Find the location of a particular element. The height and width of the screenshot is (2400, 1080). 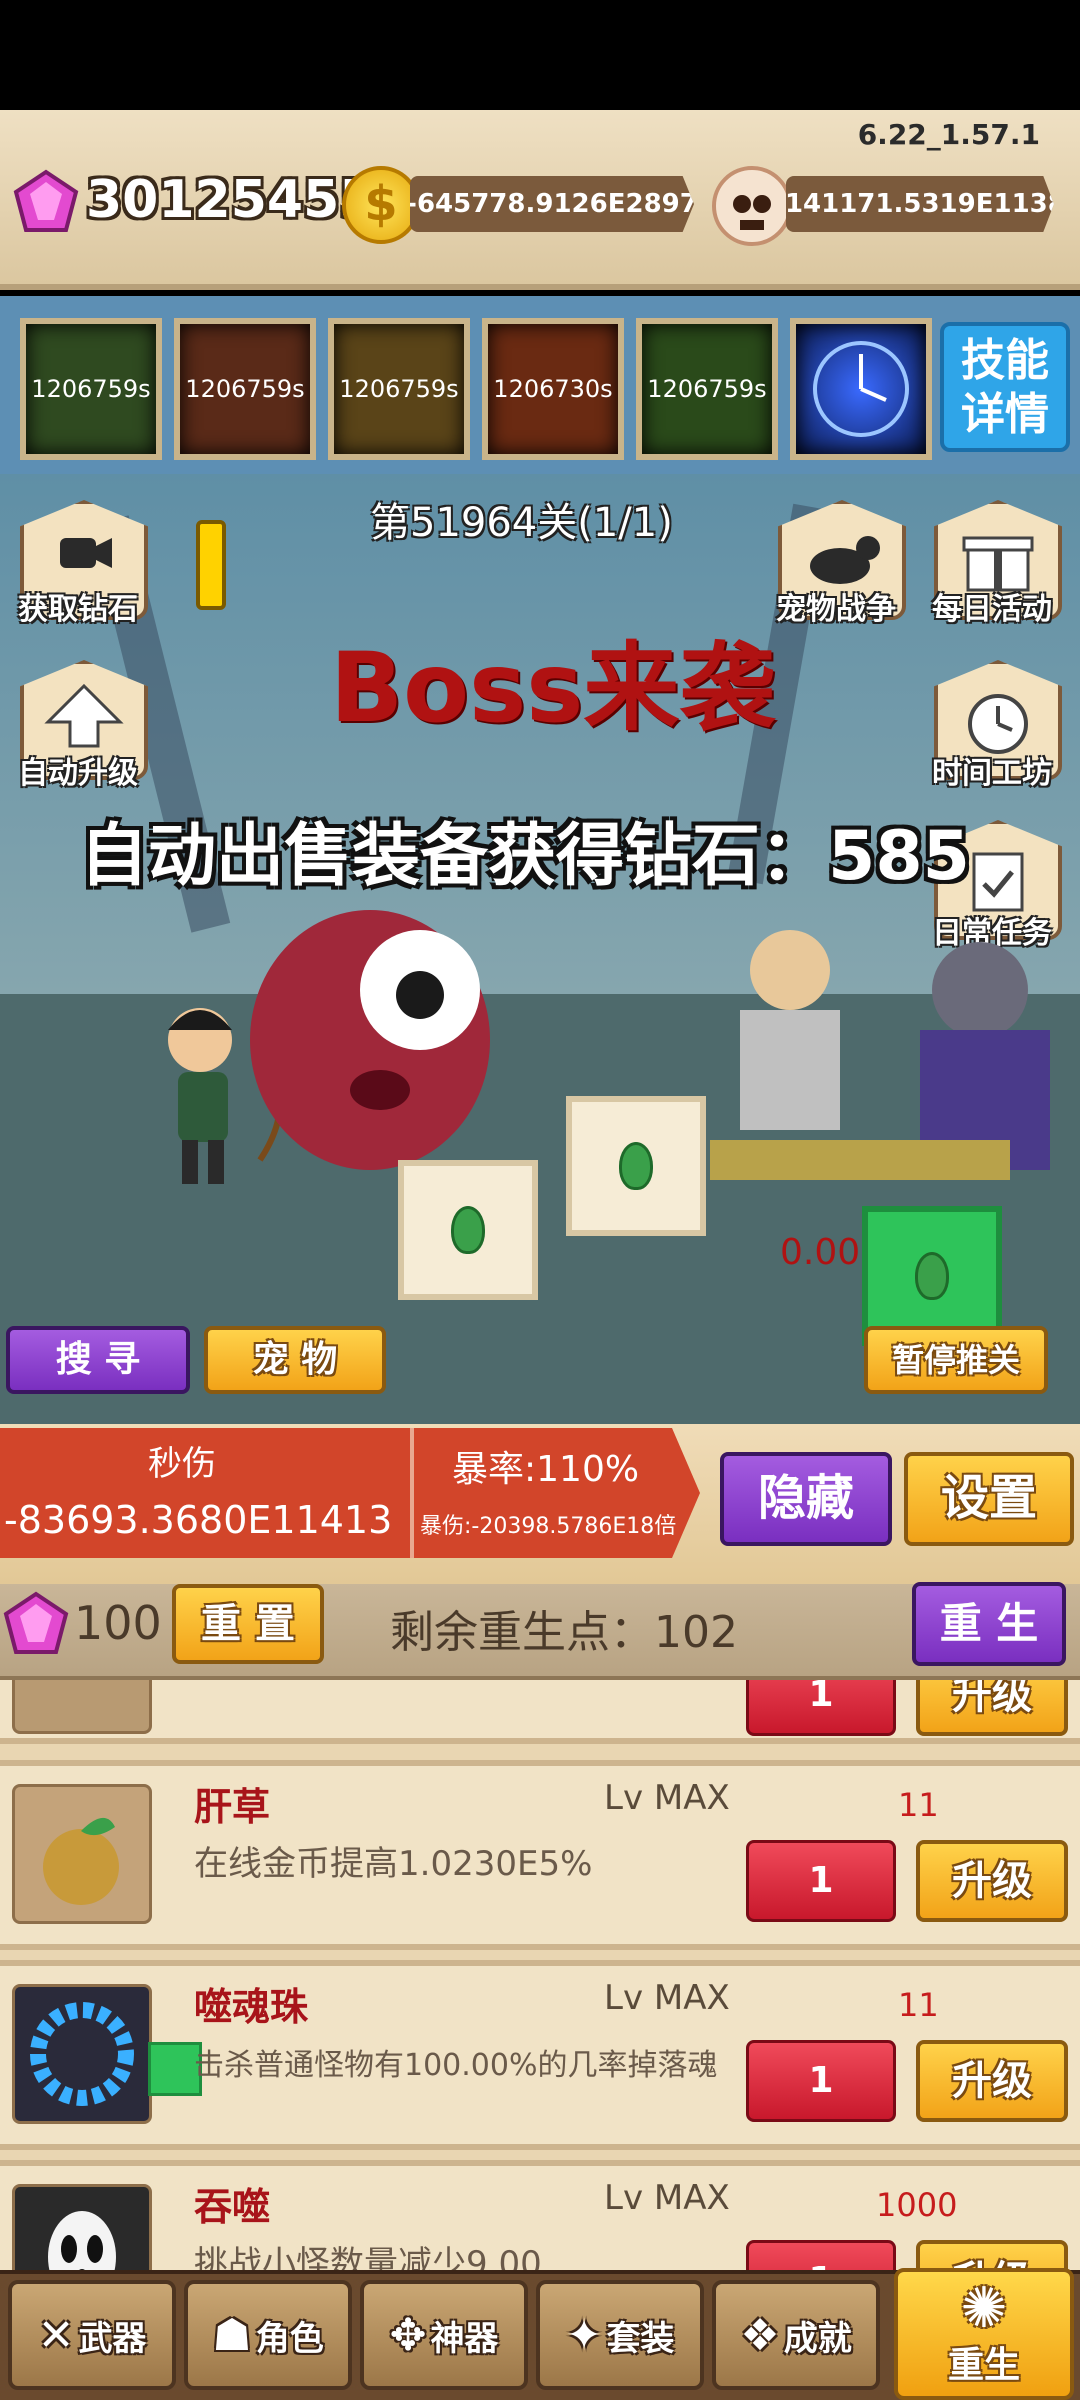

skill-slot-5: 1206759s is located at coordinates (707, 389).